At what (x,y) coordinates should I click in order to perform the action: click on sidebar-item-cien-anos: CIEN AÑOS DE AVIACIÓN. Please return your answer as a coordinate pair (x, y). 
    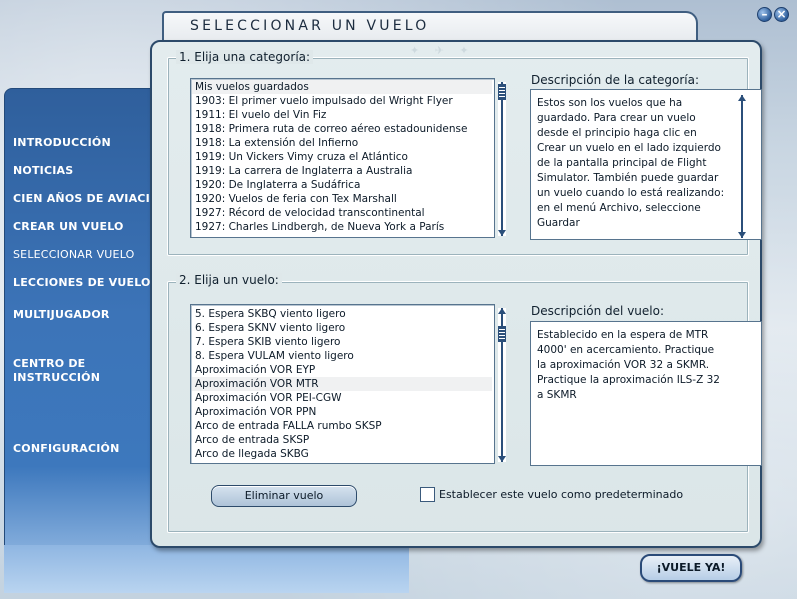
    Looking at the image, I should click on (91, 199).